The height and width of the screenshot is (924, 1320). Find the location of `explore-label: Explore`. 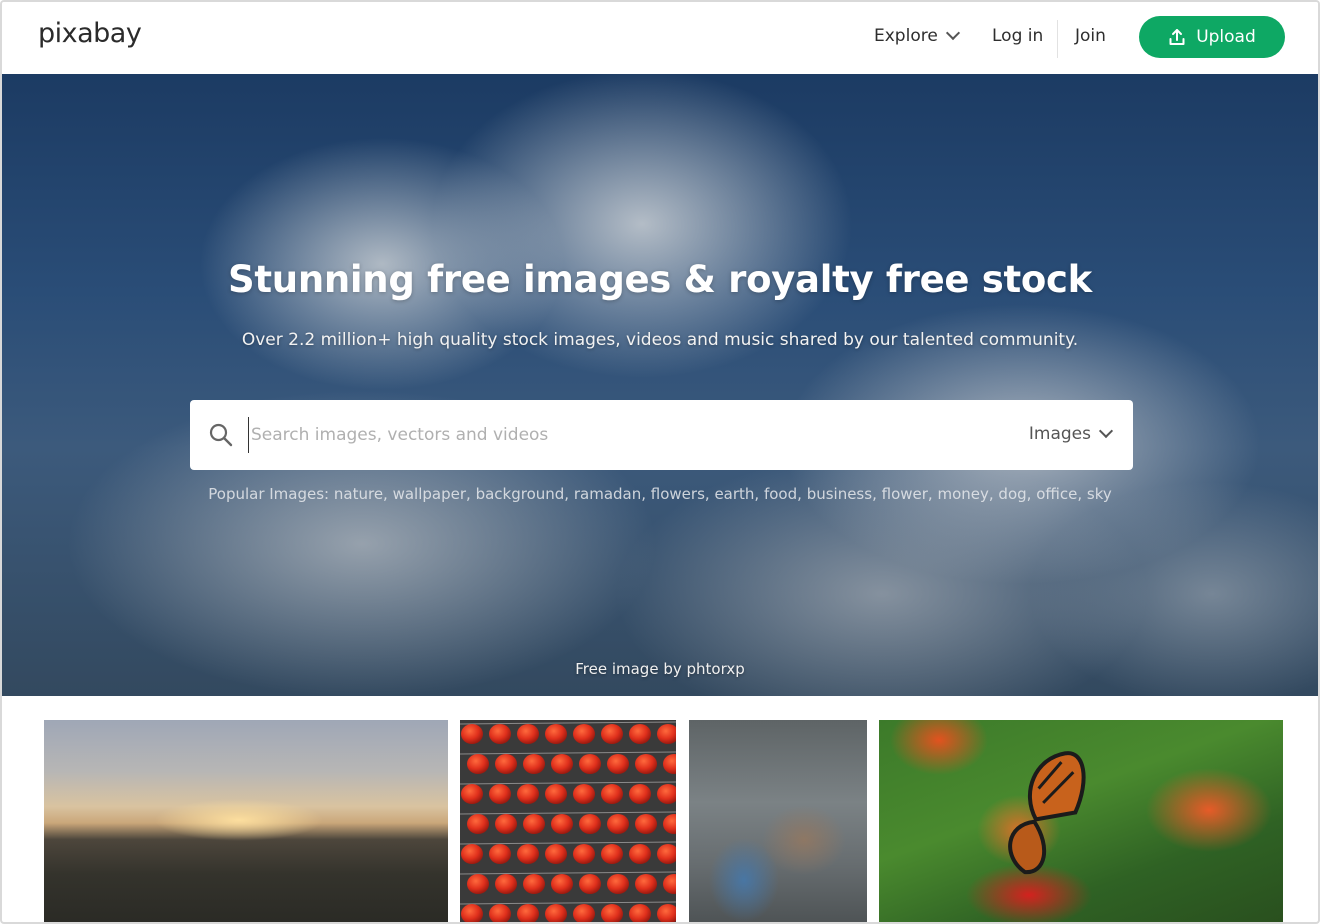

explore-label: Explore is located at coordinates (906, 36).